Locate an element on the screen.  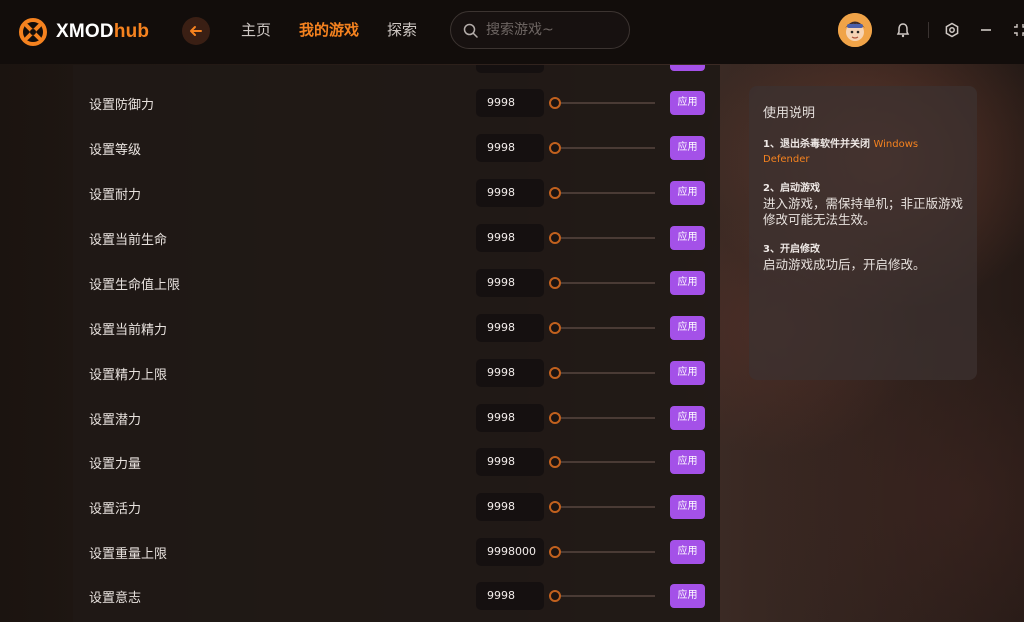
setting-row: 设置活力 应用 is located at coordinates (396, 507).